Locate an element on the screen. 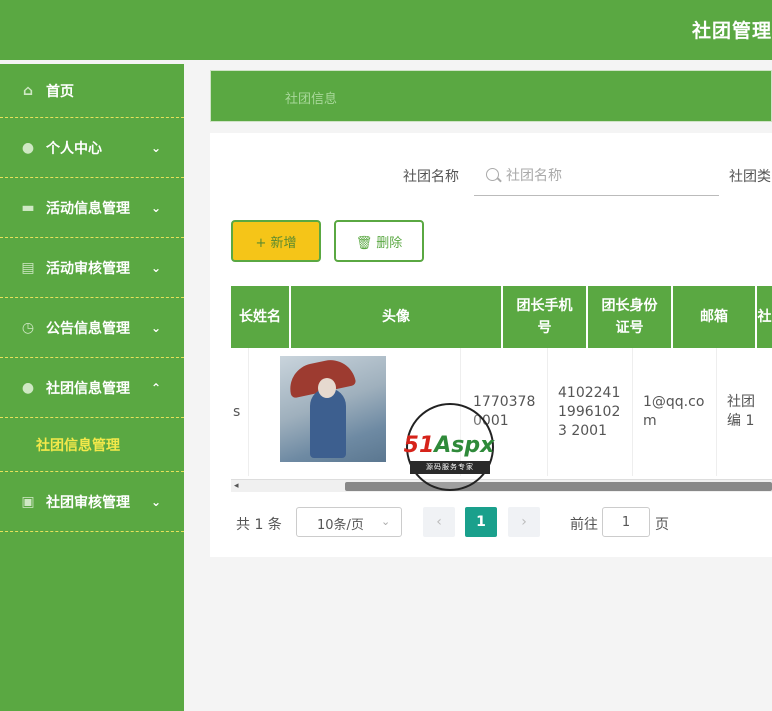  column-header-email: 邮箱 is located at coordinates (715, 317).